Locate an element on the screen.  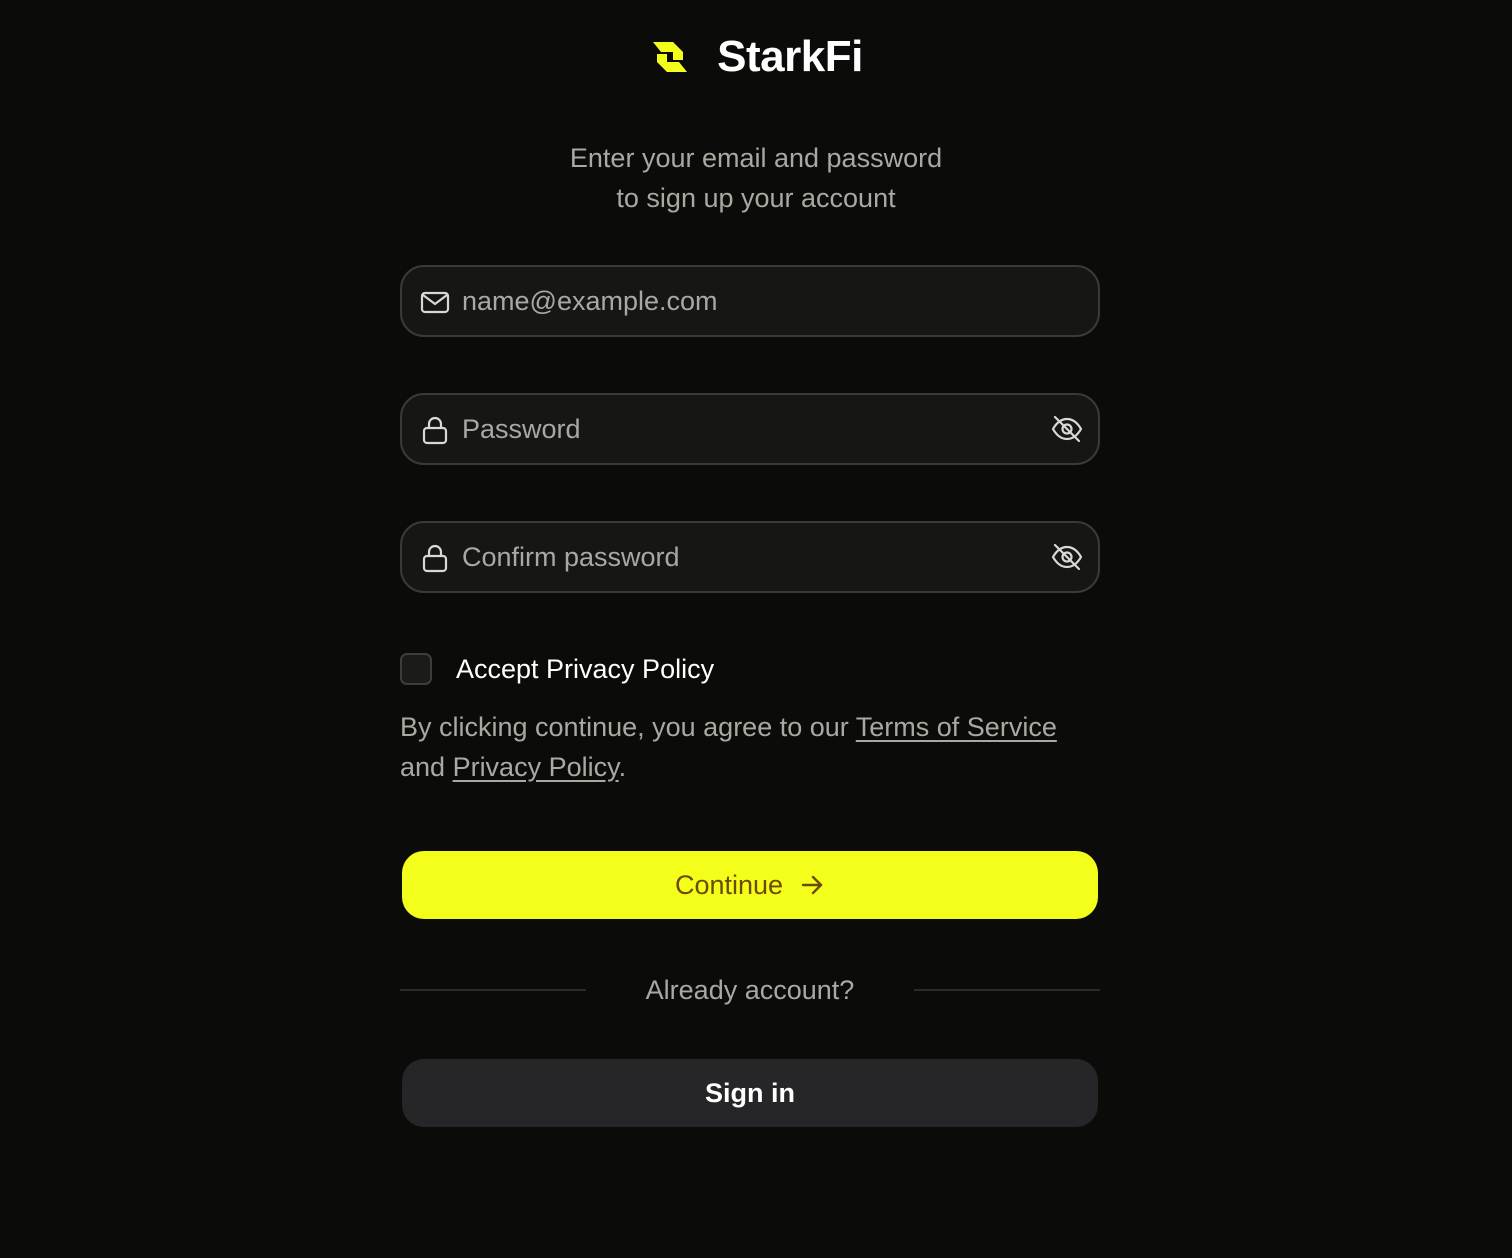
already-account-divider: Already account? is located at coordinates (750, 990).